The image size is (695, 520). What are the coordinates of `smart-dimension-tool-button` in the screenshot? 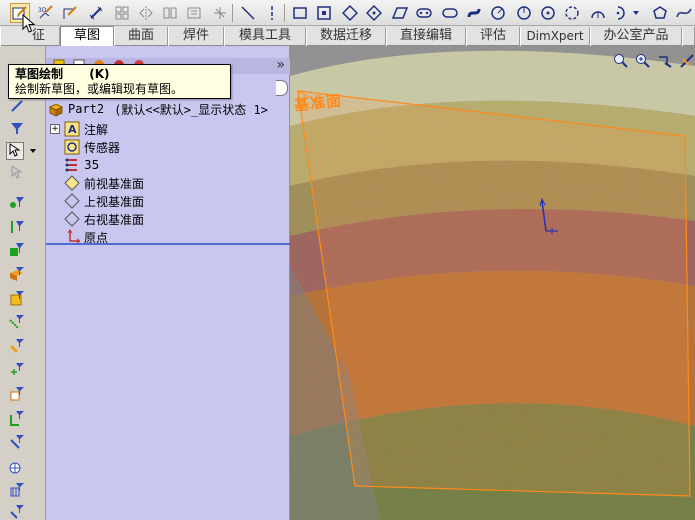 It's located at (70, 13).